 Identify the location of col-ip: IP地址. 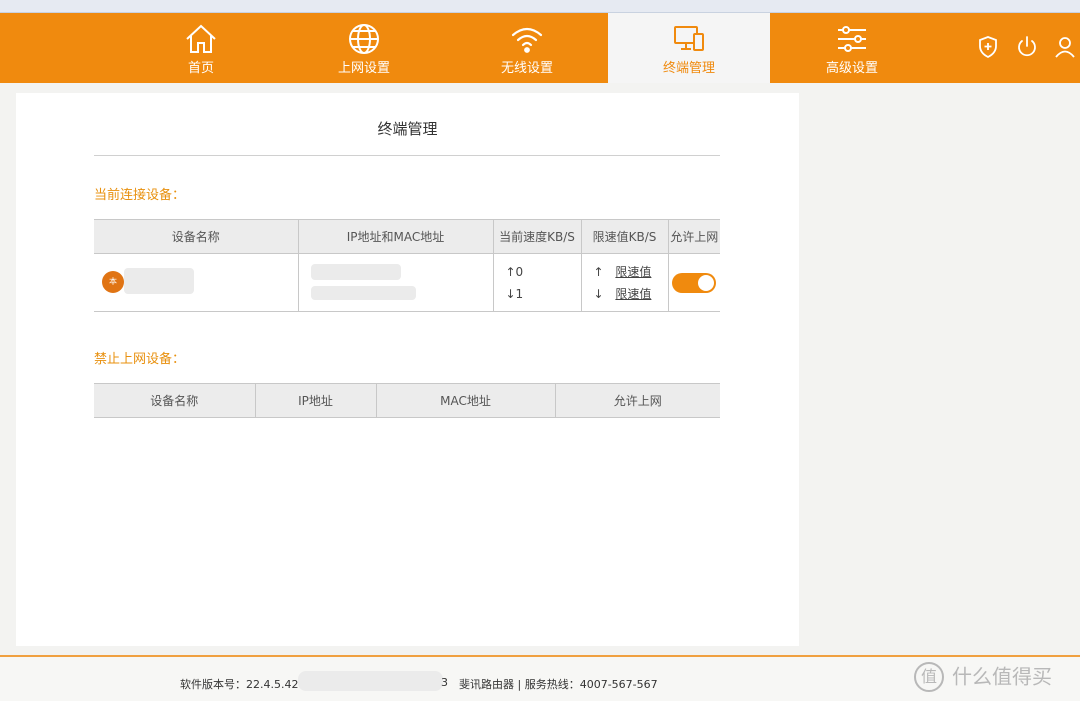
(316, 400).